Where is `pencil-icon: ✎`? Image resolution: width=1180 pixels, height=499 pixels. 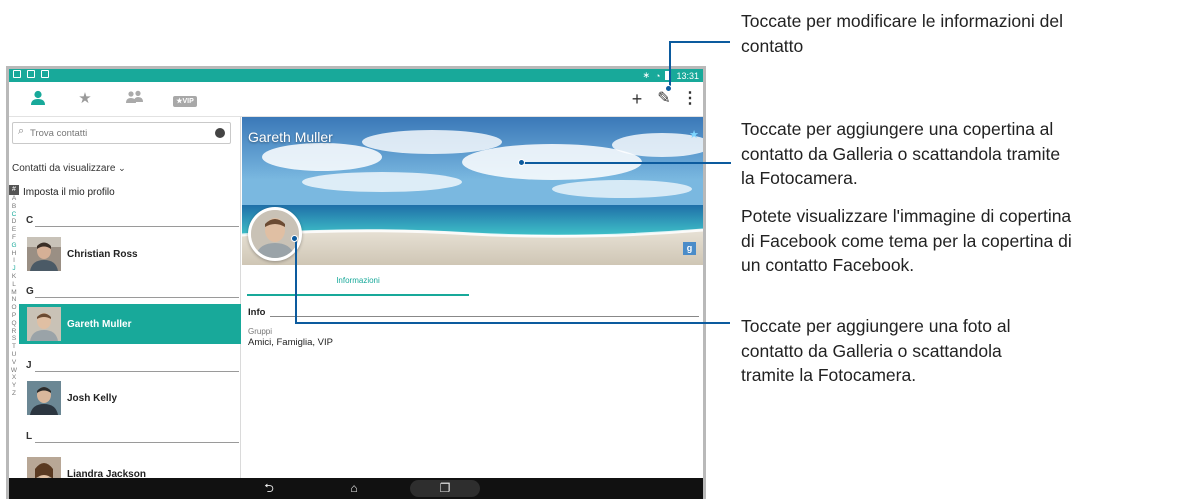 pencil-icon: ✎ is located at coordinates (664, 98).